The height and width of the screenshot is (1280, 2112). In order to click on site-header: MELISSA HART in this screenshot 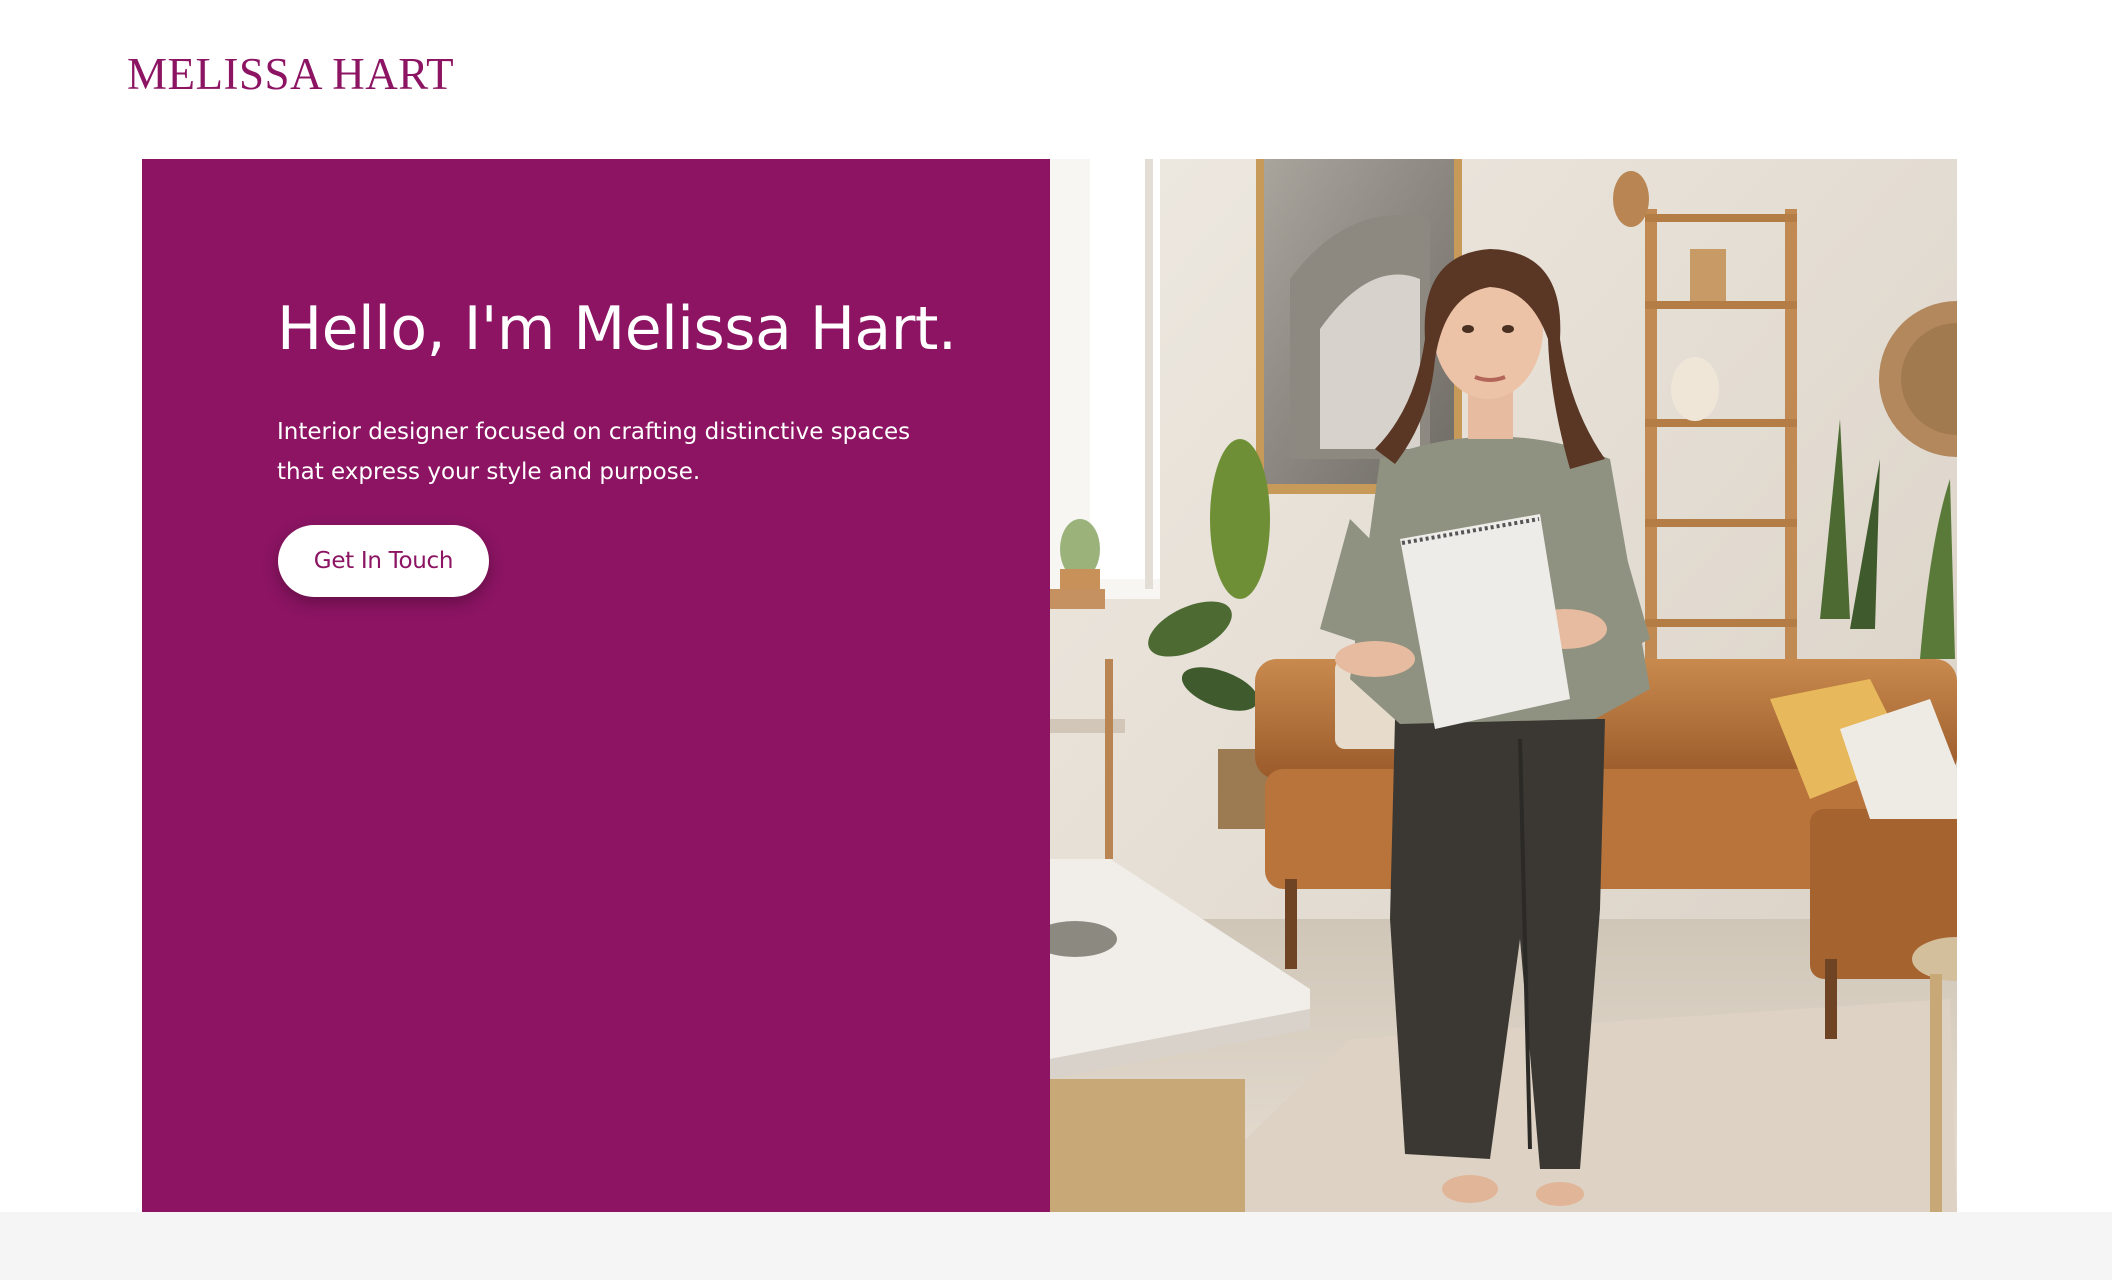, I will do `click(1056, 79)`.